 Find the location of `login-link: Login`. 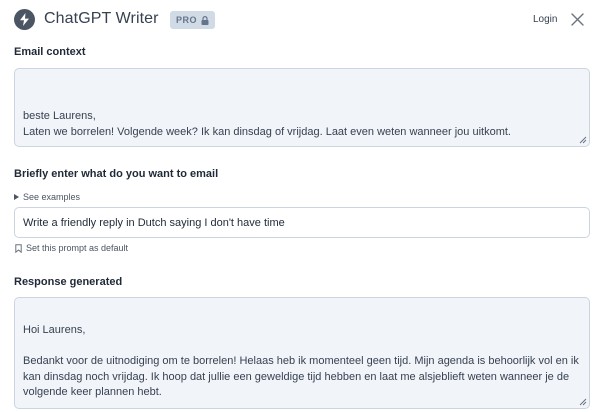

login-link: Login is located at coordinates (545, 19).